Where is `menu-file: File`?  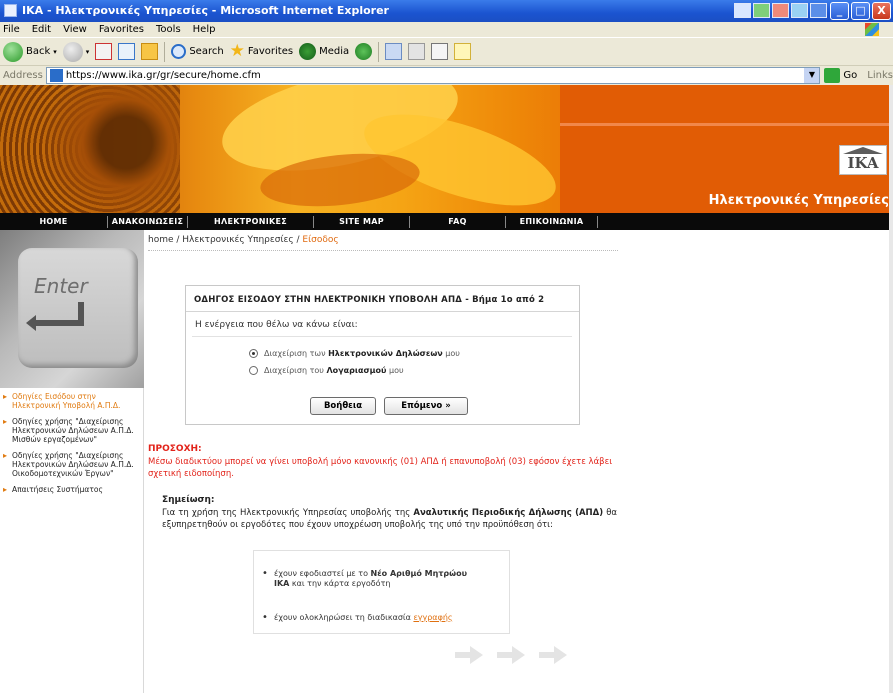
menu-file: File is located at coordinates (11, 29).